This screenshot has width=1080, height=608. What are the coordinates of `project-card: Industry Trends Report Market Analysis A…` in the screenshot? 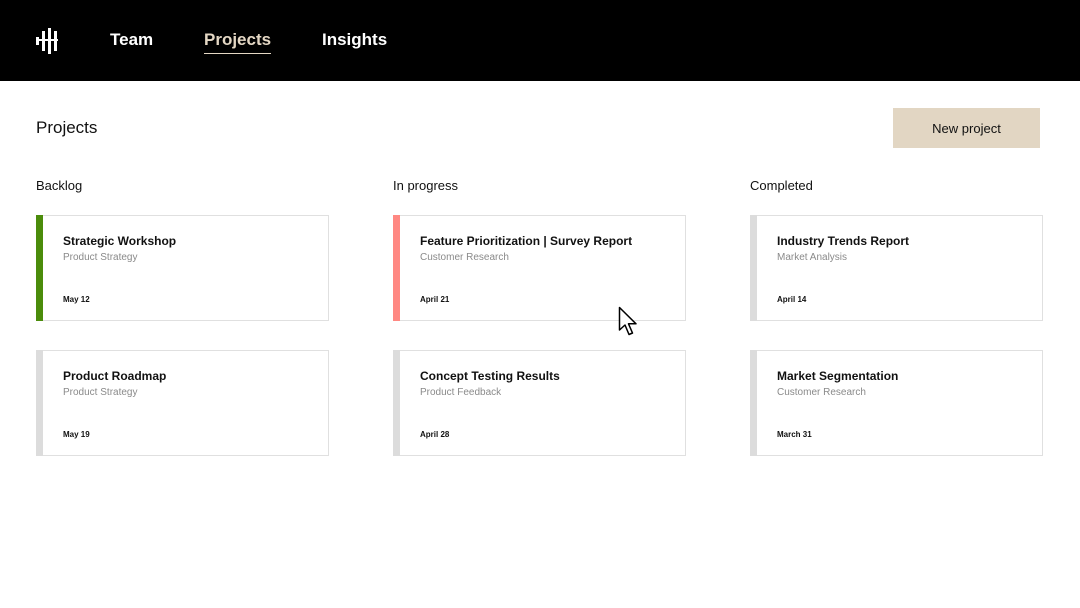 It's located at (896, 268).